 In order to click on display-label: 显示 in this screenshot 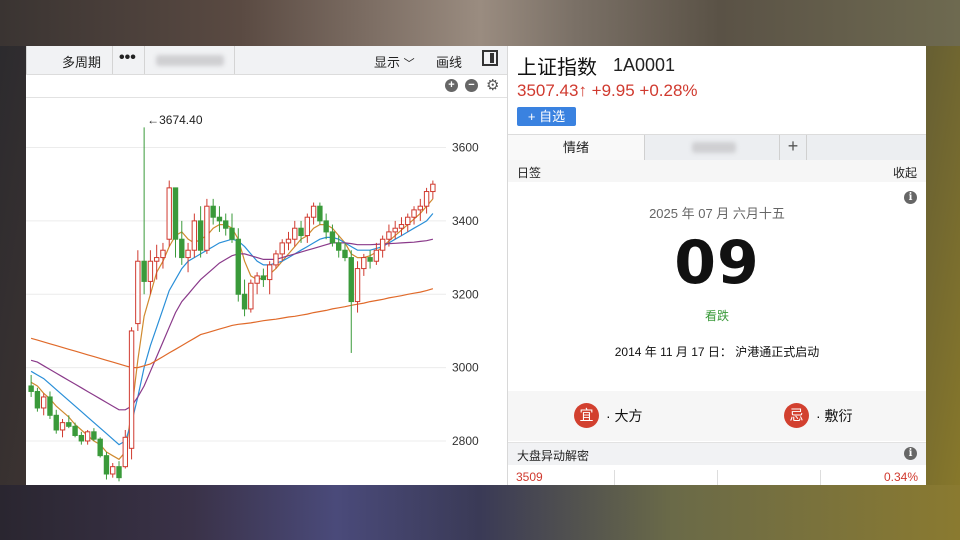, I will do `click(387, 62)`.